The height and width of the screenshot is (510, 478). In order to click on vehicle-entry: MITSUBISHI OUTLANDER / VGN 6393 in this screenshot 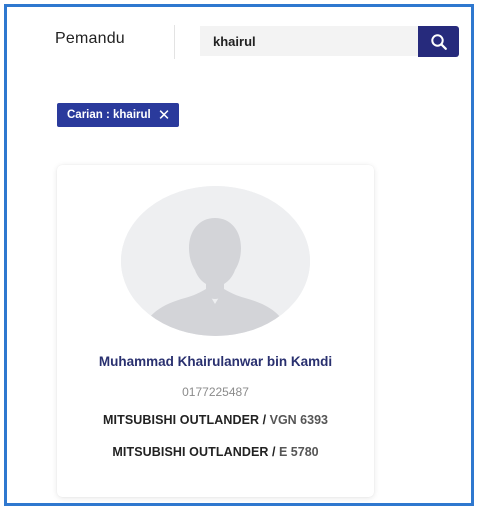, I will do `click(215, 420)`.